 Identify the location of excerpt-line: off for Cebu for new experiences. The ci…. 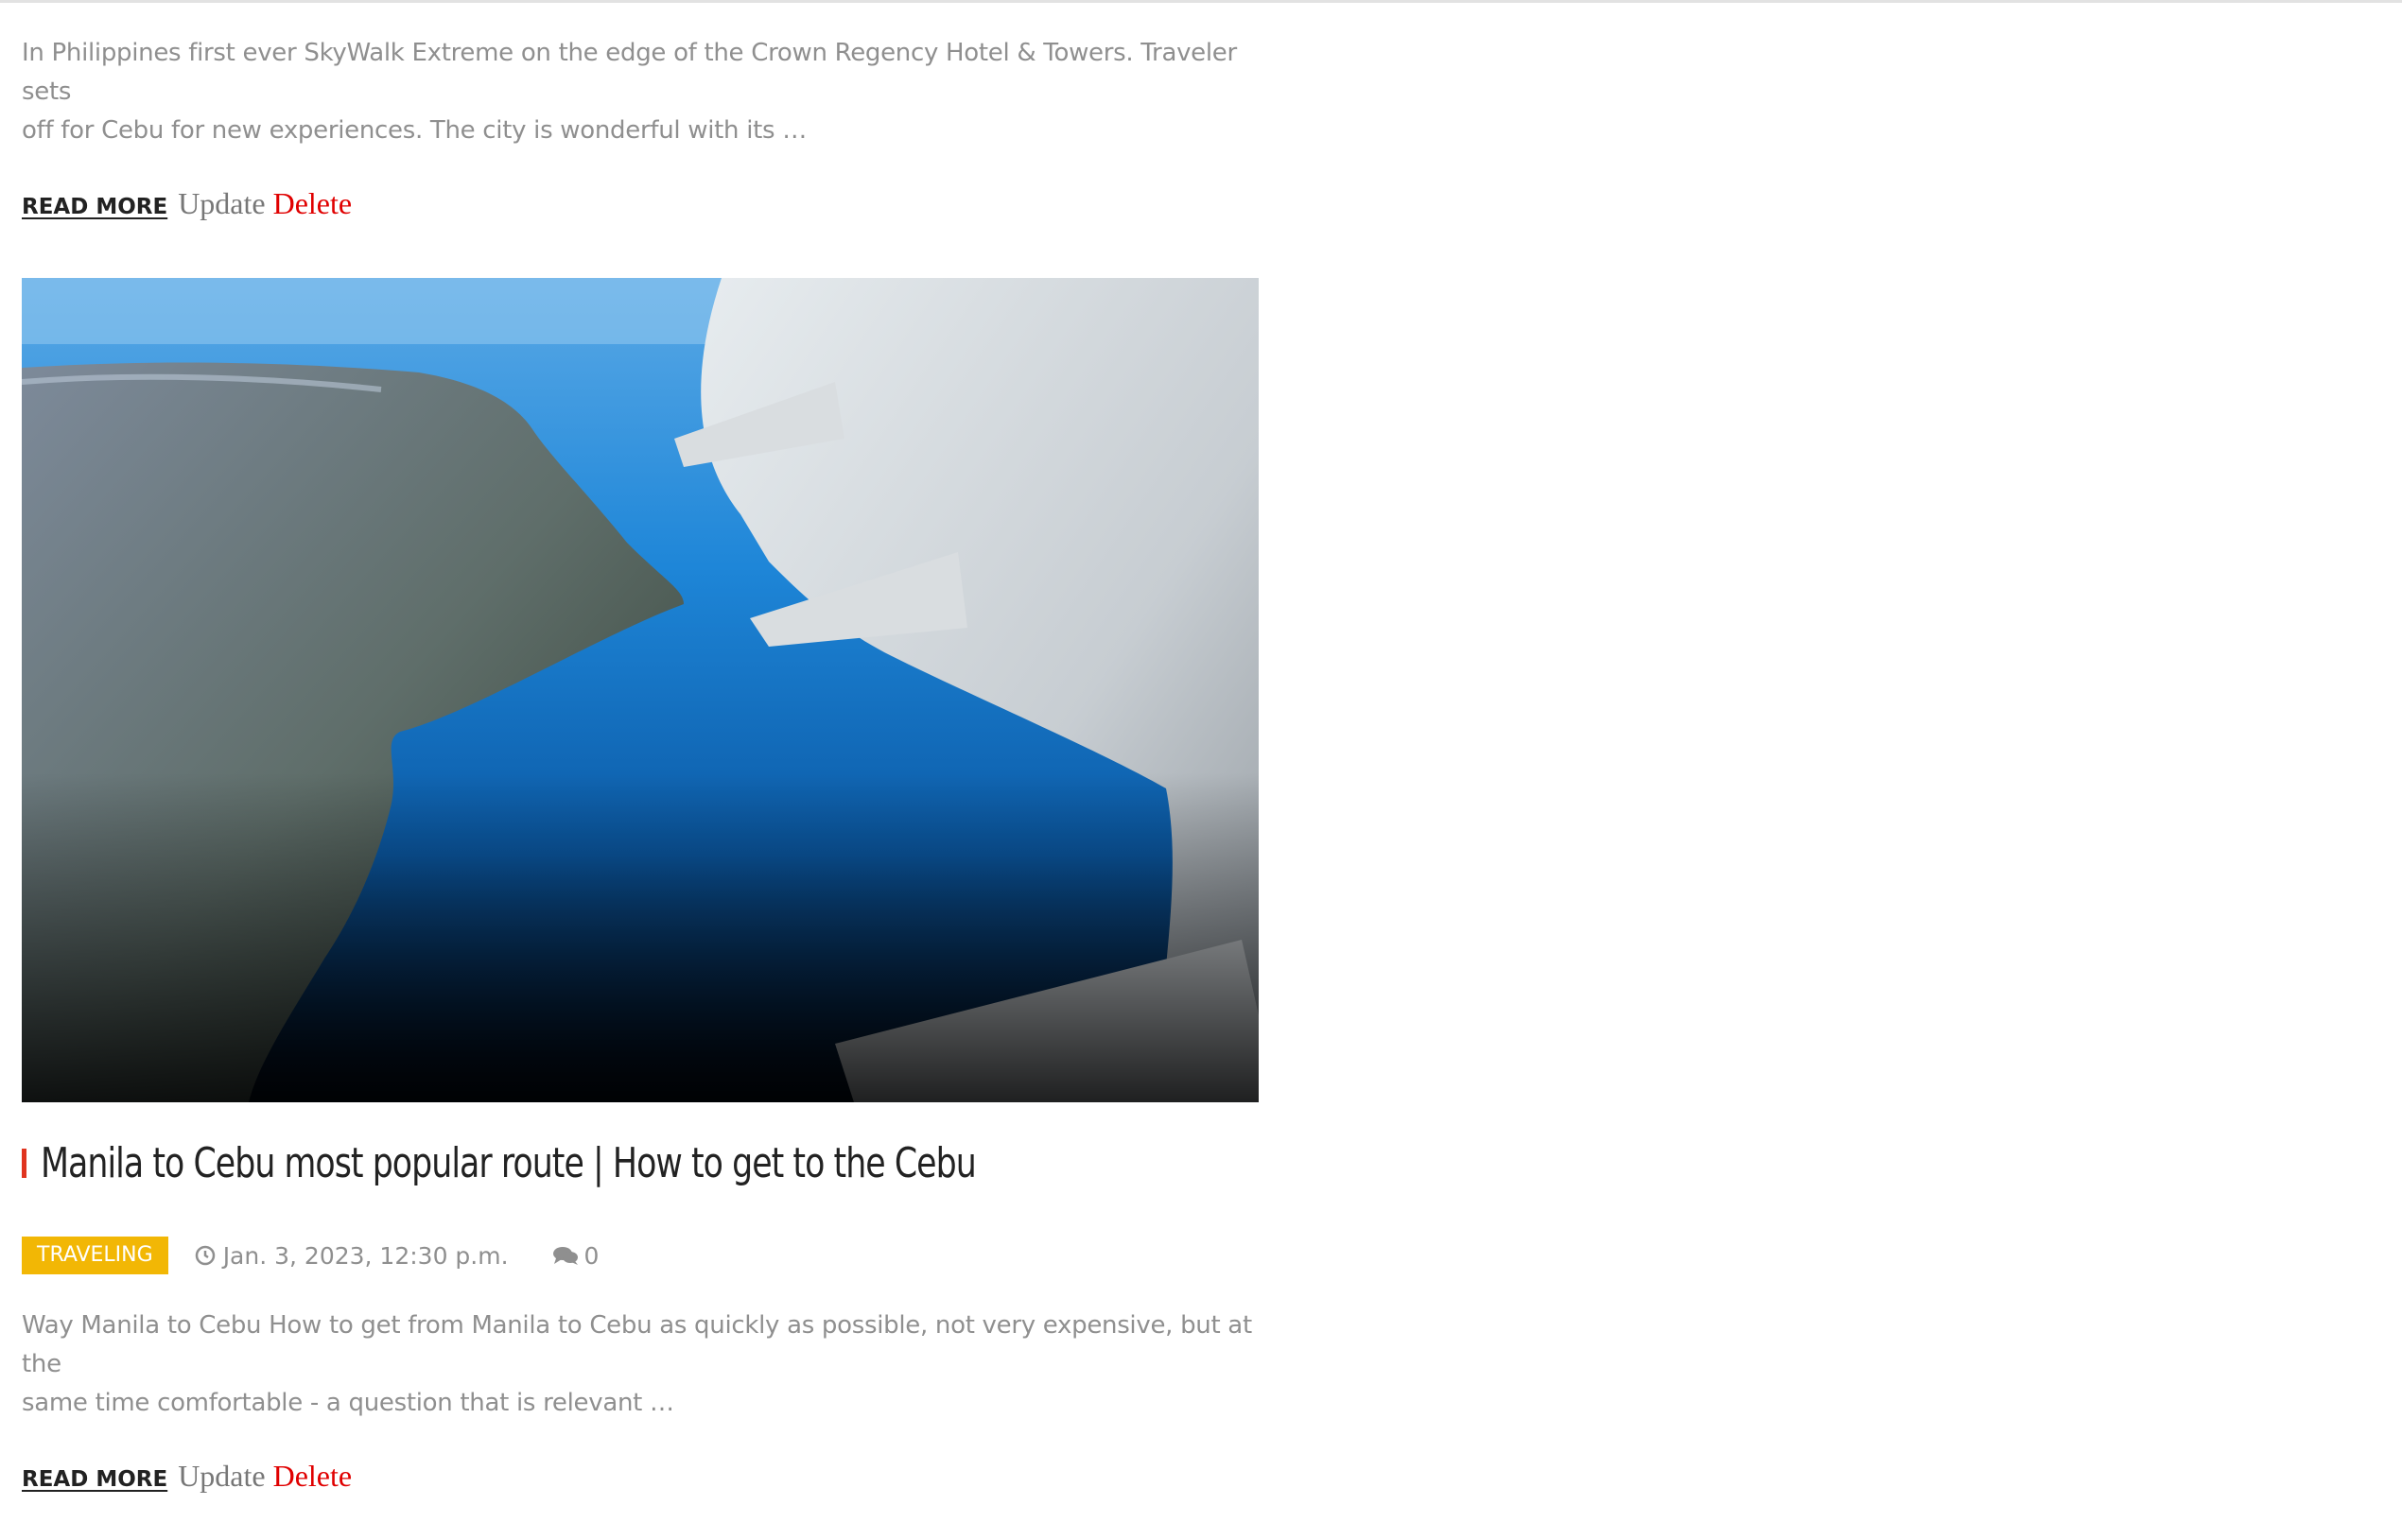
(414, 130).